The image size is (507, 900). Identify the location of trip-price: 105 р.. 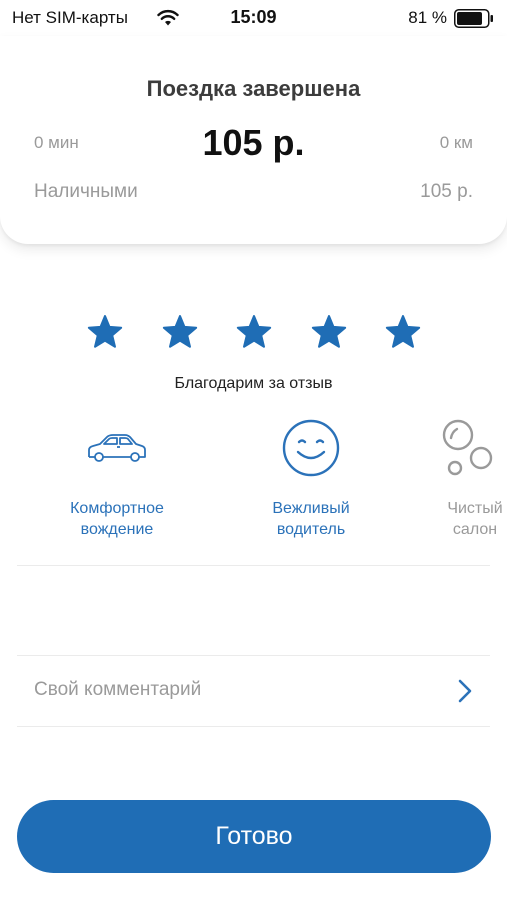
(253, 142).